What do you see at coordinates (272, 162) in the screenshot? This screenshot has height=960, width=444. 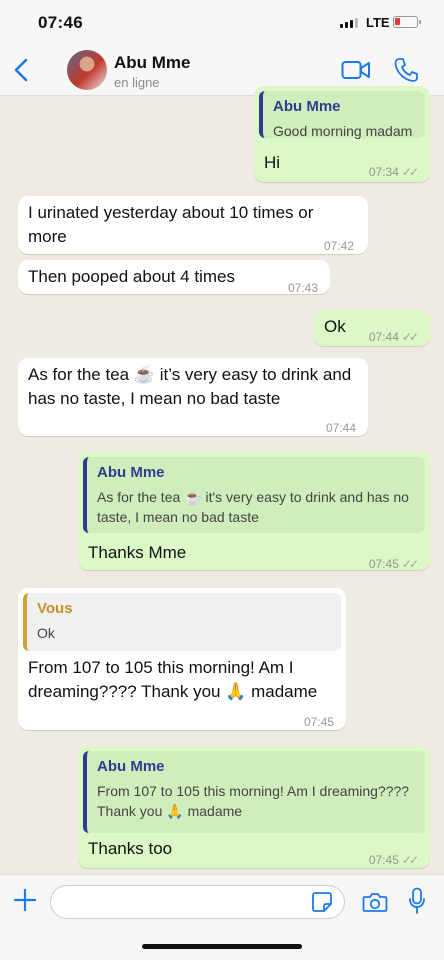 I see `message-text: Hi` at bounding box center [272, 162].